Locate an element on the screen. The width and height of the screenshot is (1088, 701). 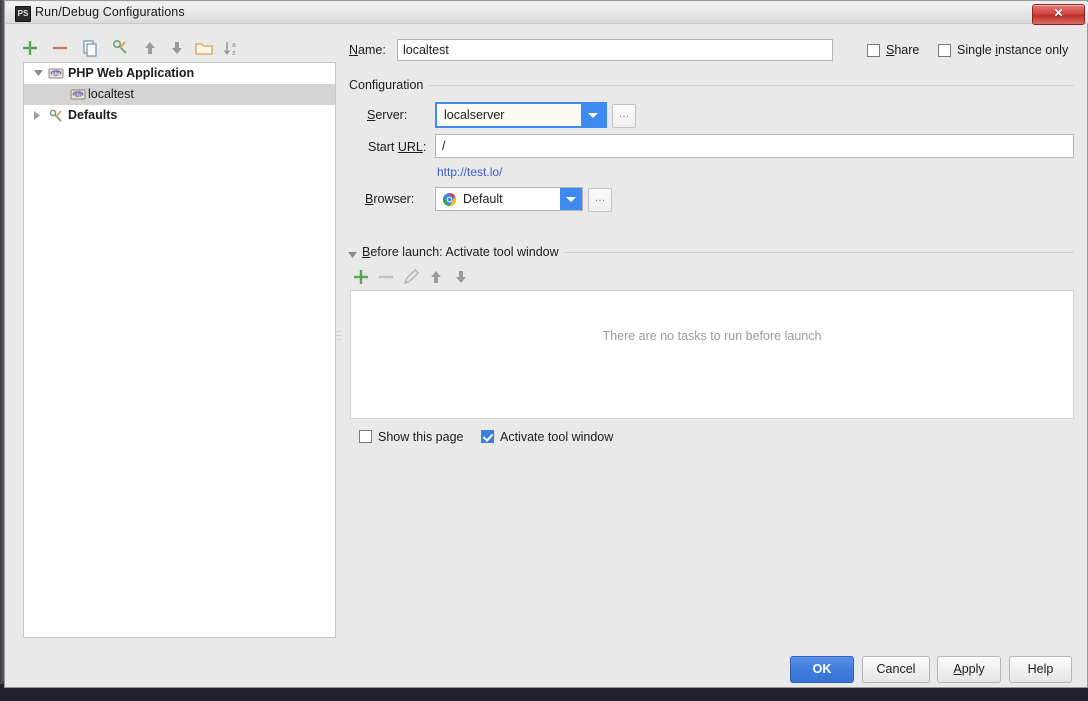
before-launch-empty-text: There are no tasks to run before launch is located at coordinates (712, 336).